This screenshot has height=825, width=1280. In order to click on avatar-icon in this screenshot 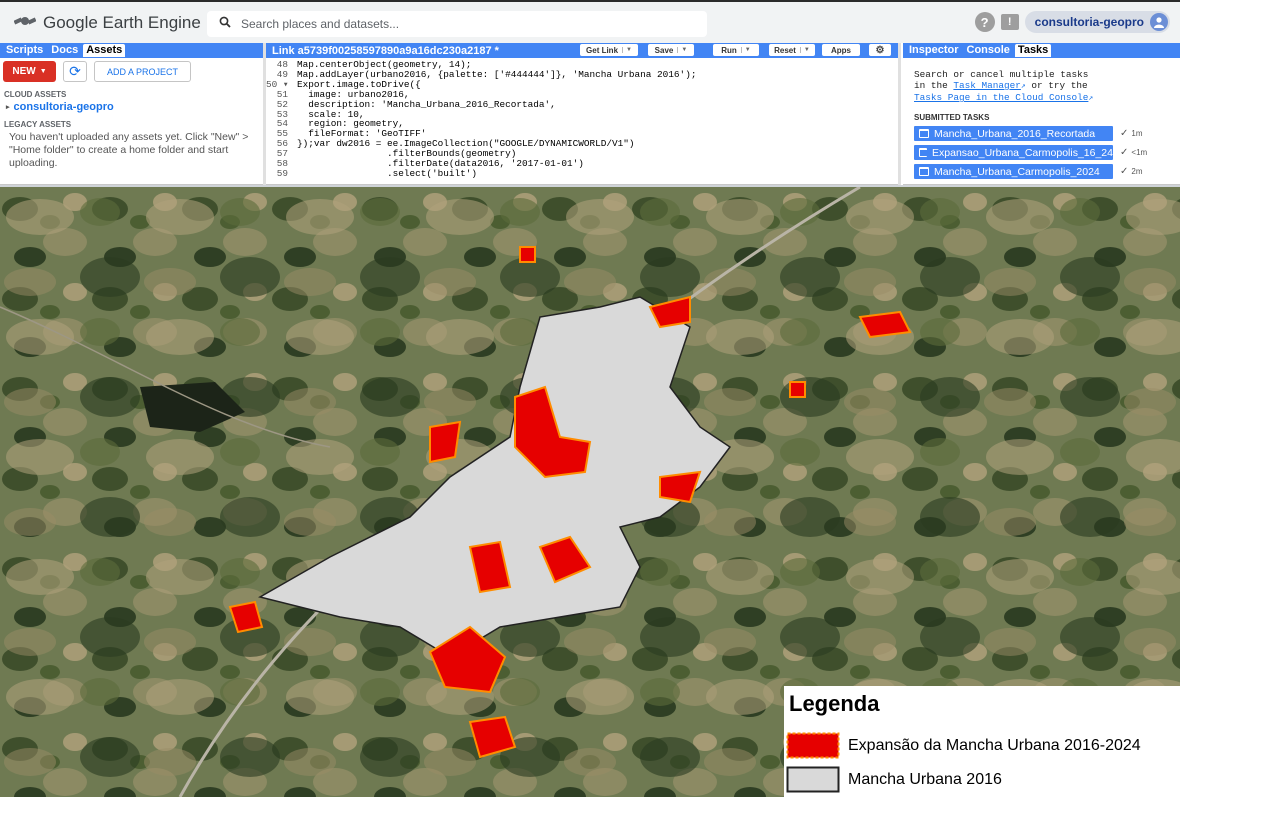, I will do `click(1159, 22)`.